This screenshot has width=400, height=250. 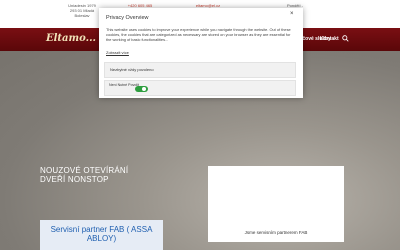 I want to click on category-necessary-label: Nezbytné vždy povoleno, so click(x=132, y=69).